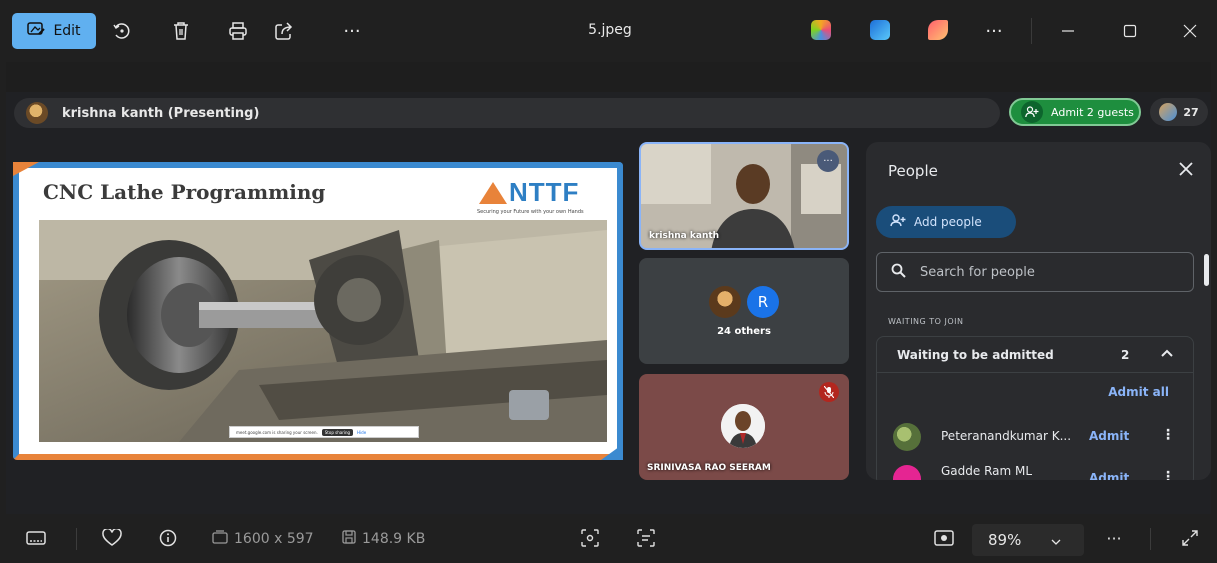 Image resolution: width=1217 pixels, height=563 pixels. Describe the element at coordinates (828, 161) in the screenshot. I see `tile-more-options-icon: ···` at that location.